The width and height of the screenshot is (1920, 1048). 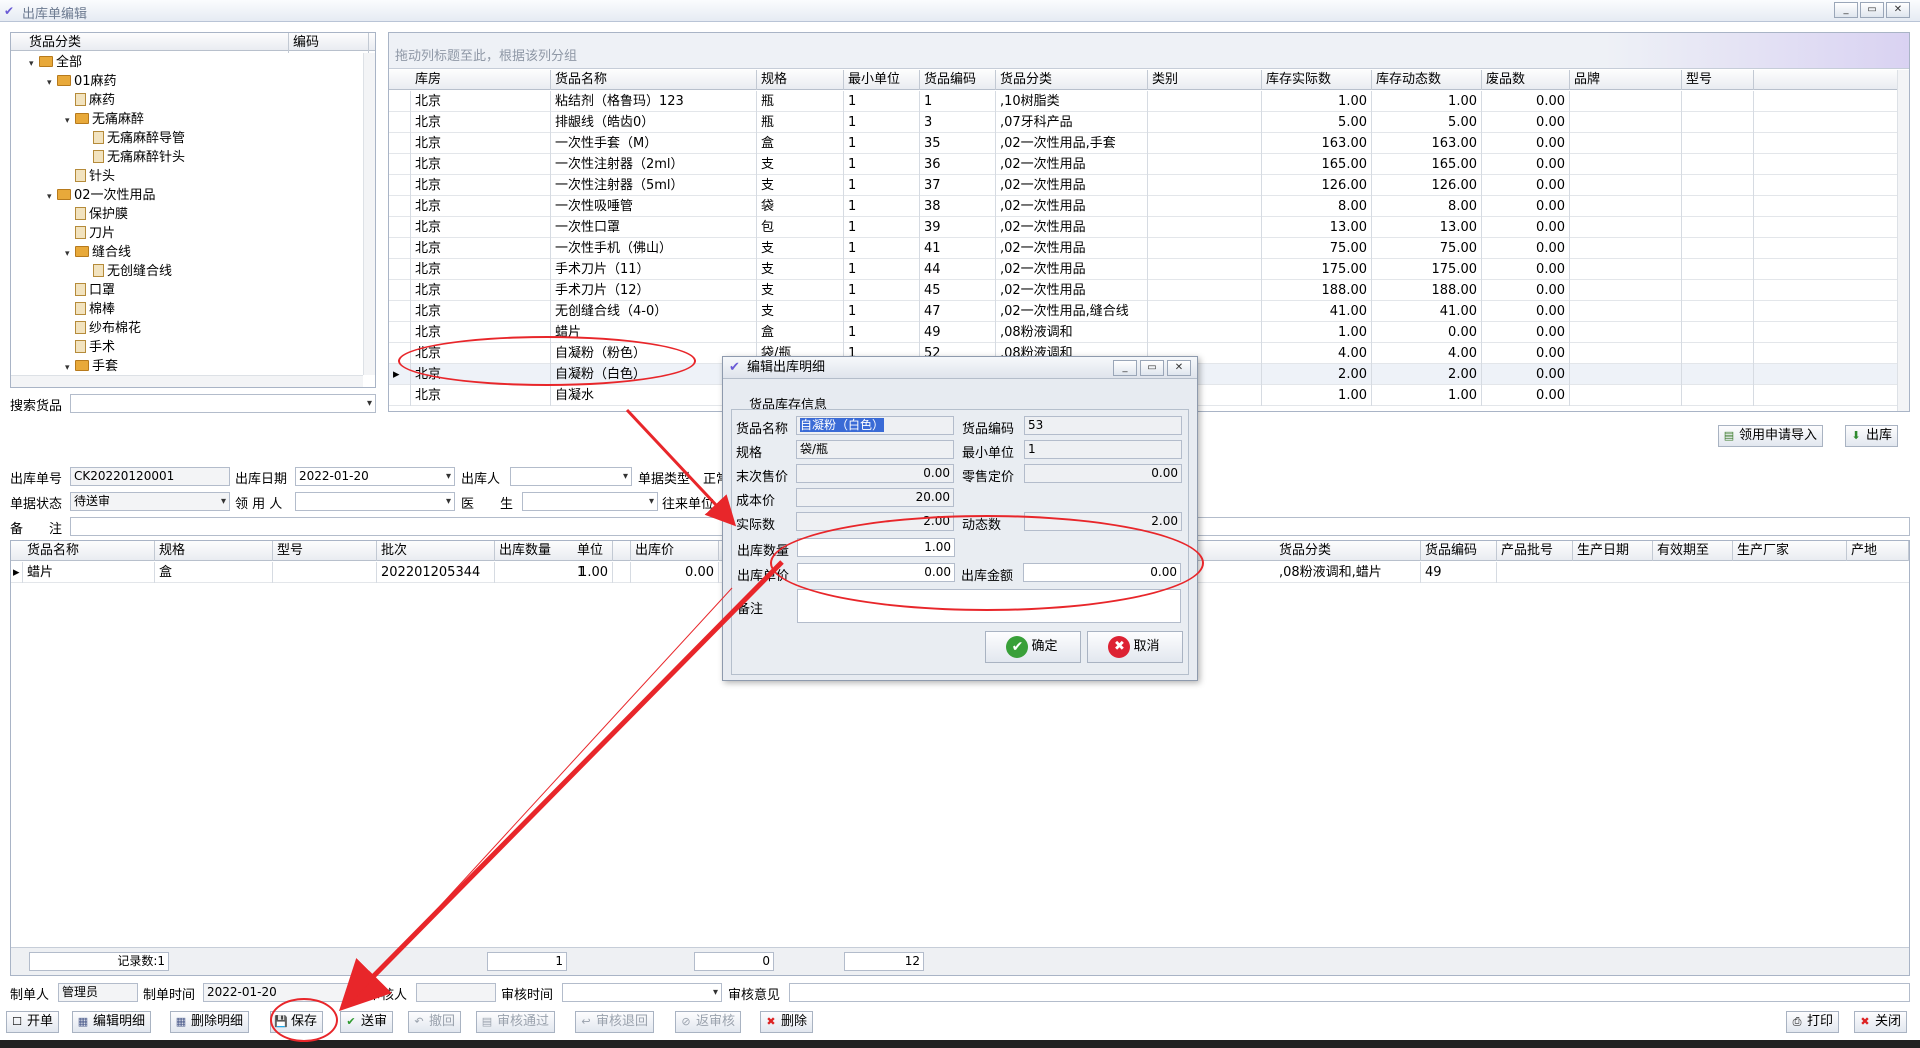 What do you see at coordinates (283, 992) in the screenshot?
I see `make-time-field: 2022-01-20` at bounding box center [283, 992].